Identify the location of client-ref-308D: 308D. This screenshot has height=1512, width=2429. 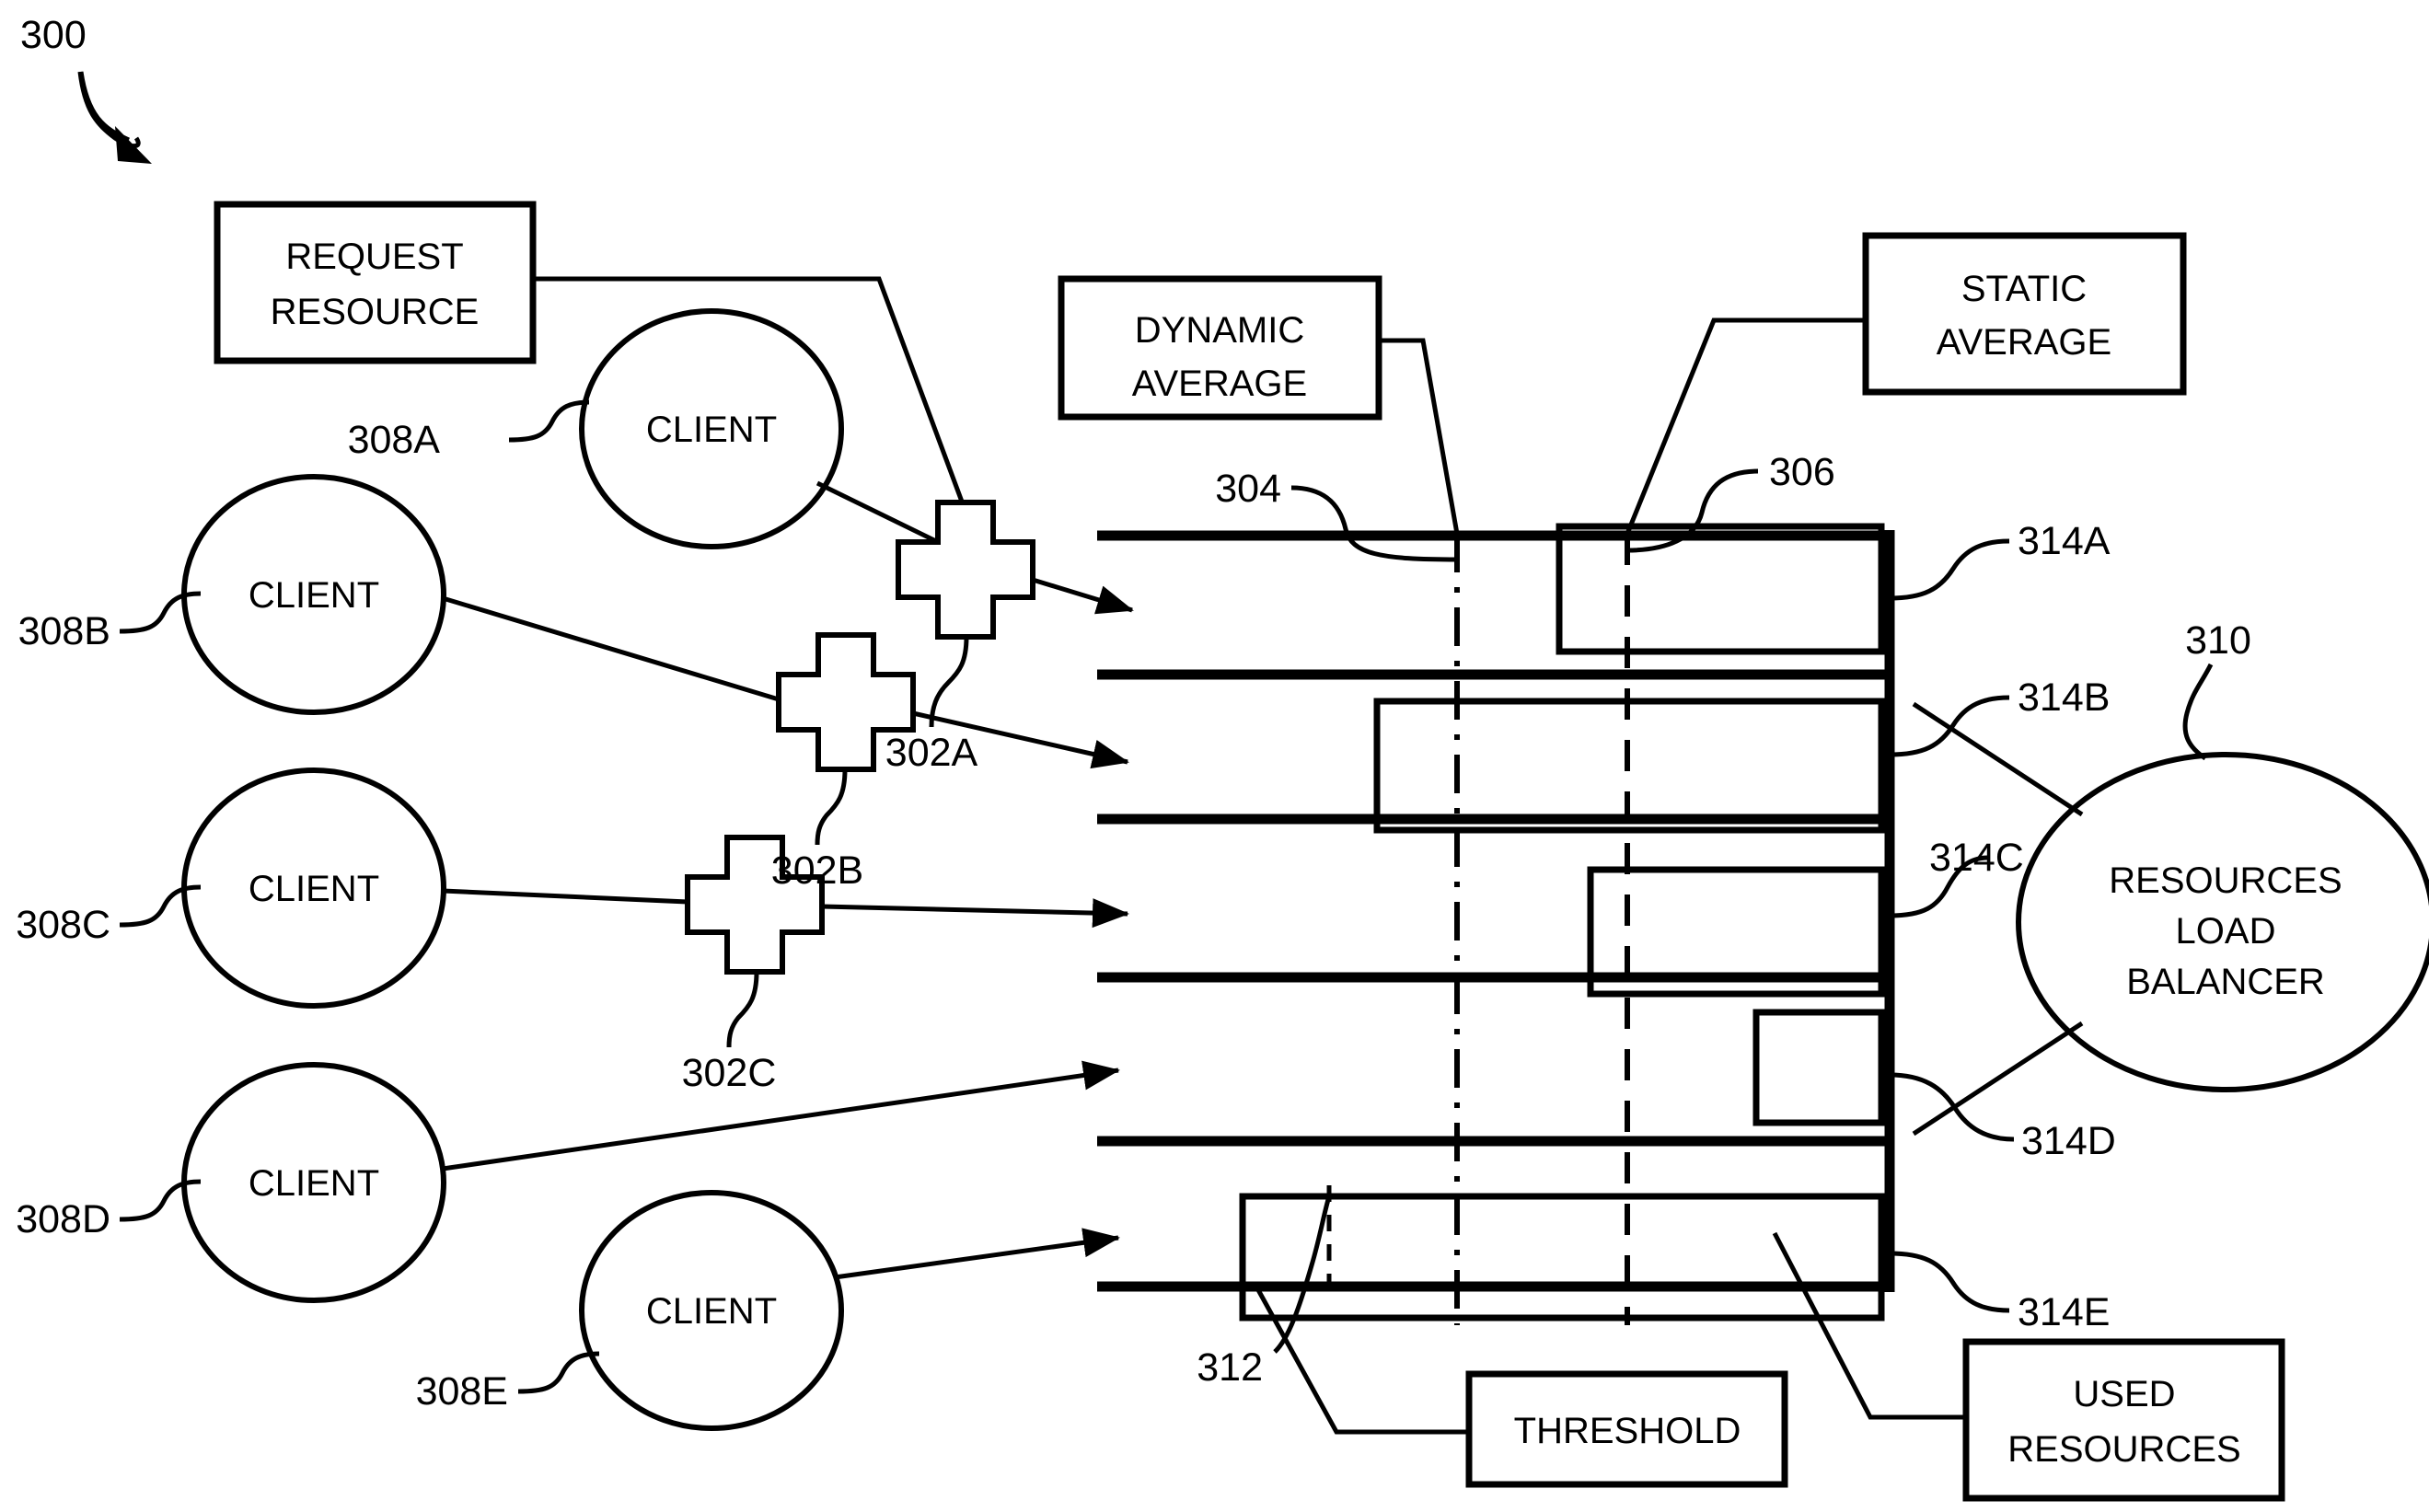
(63, 1219).